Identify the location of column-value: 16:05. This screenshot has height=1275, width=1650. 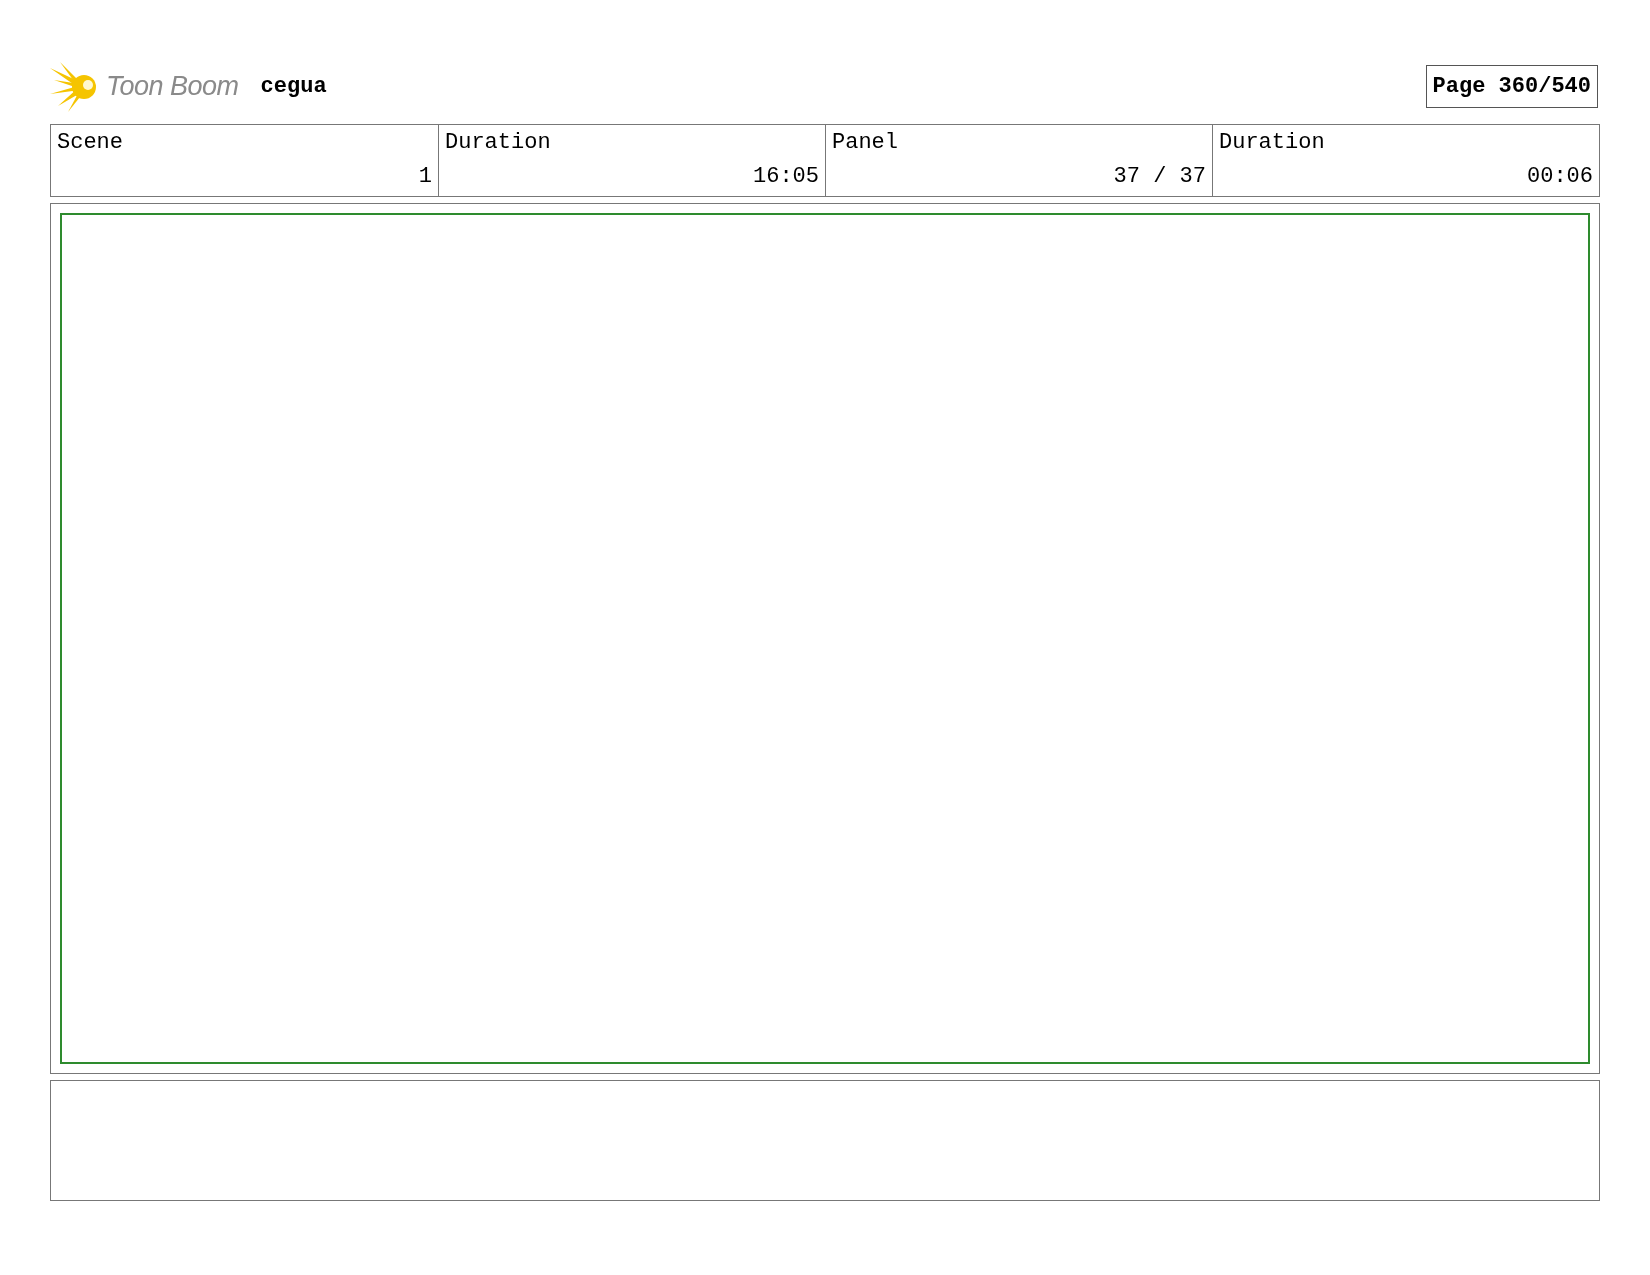
(786, 176).